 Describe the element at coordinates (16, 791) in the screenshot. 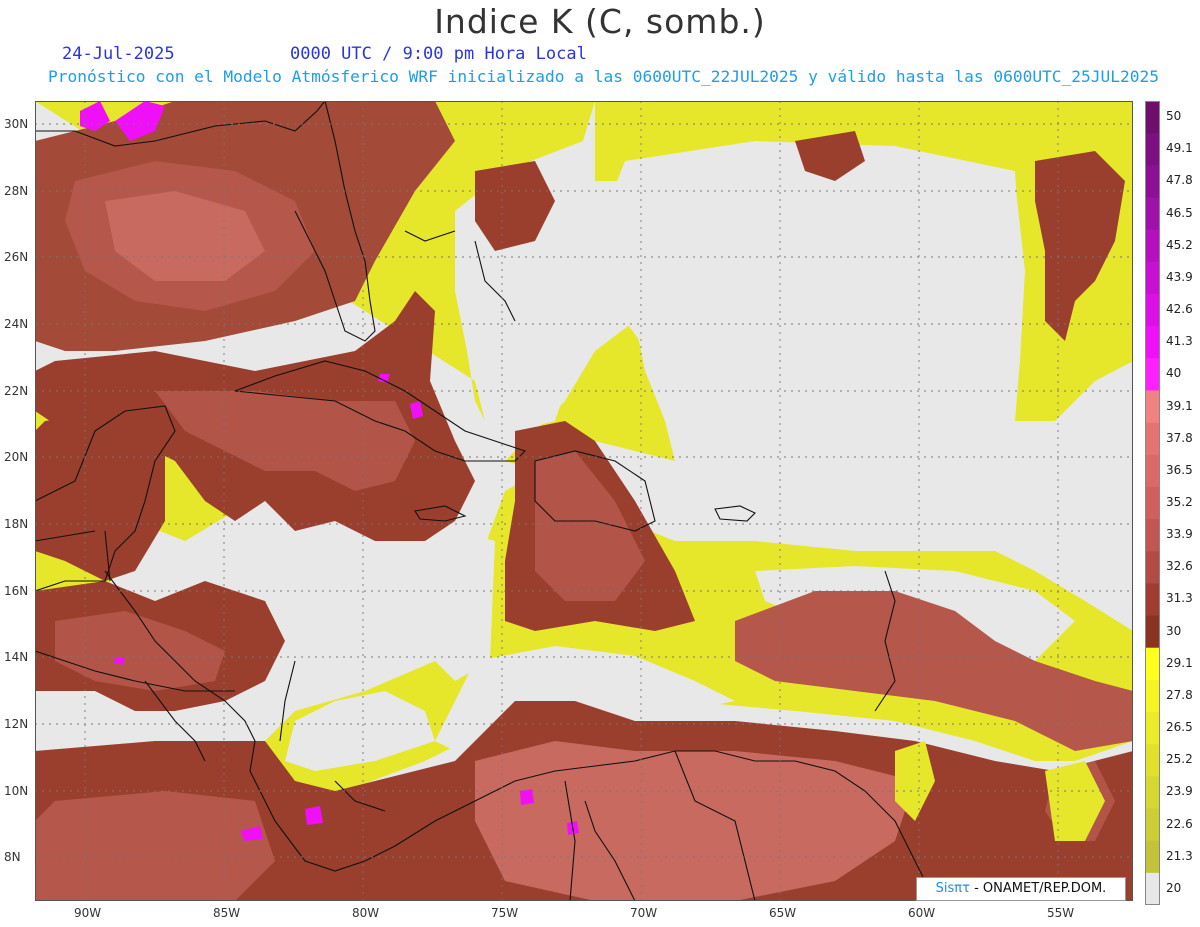

I see `lat-label: 10N` at that location.